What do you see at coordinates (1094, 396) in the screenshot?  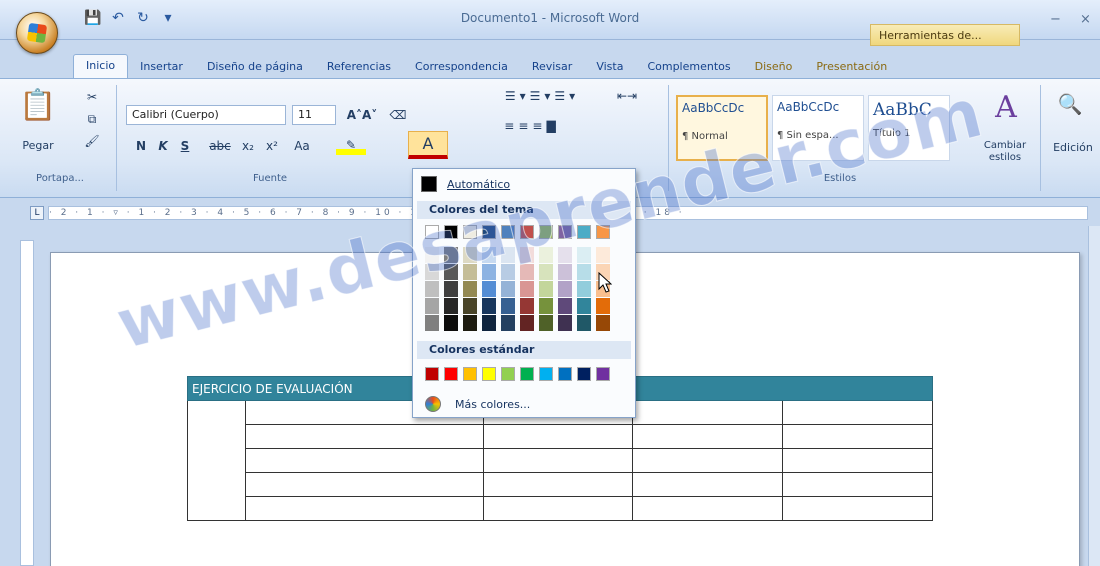 I see `vertical-scrollbar` at bounding box center [1094, 396].